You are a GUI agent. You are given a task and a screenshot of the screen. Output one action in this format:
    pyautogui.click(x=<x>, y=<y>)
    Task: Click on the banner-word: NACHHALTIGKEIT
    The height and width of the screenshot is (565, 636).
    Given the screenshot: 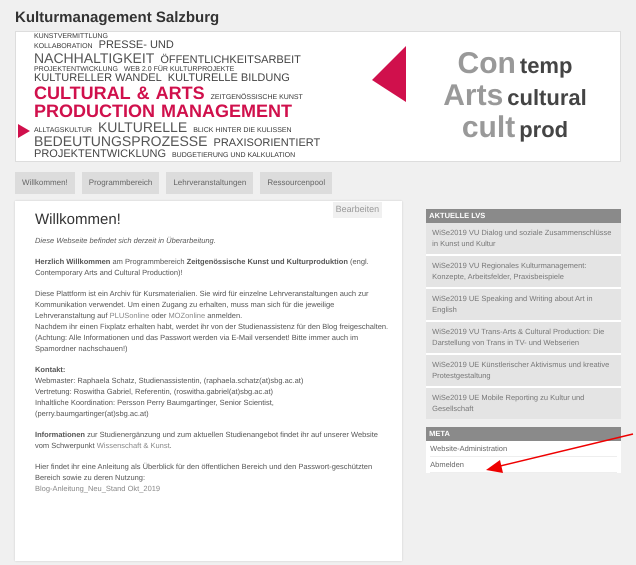 What is the action you would take?
    pyautogui.click(x=94, y=58)
    